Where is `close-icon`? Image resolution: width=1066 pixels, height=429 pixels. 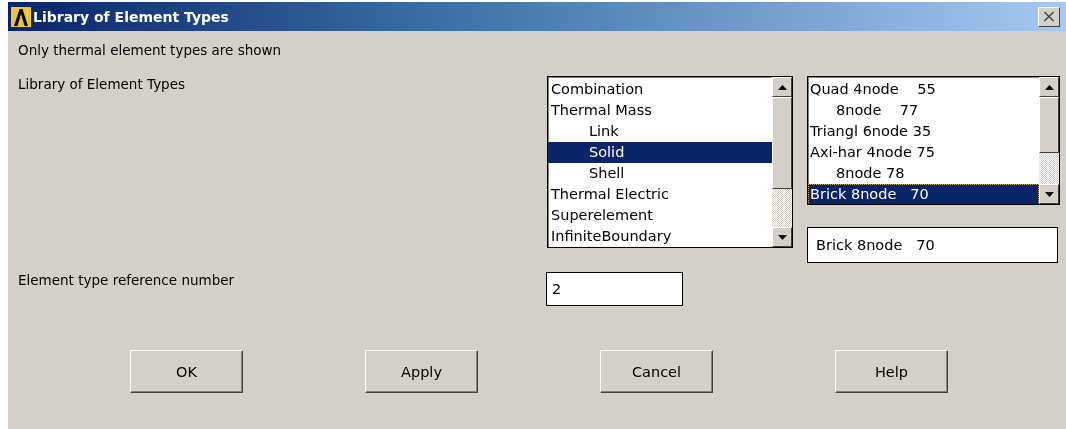
close-icon is located at coordinates (1049, 16).